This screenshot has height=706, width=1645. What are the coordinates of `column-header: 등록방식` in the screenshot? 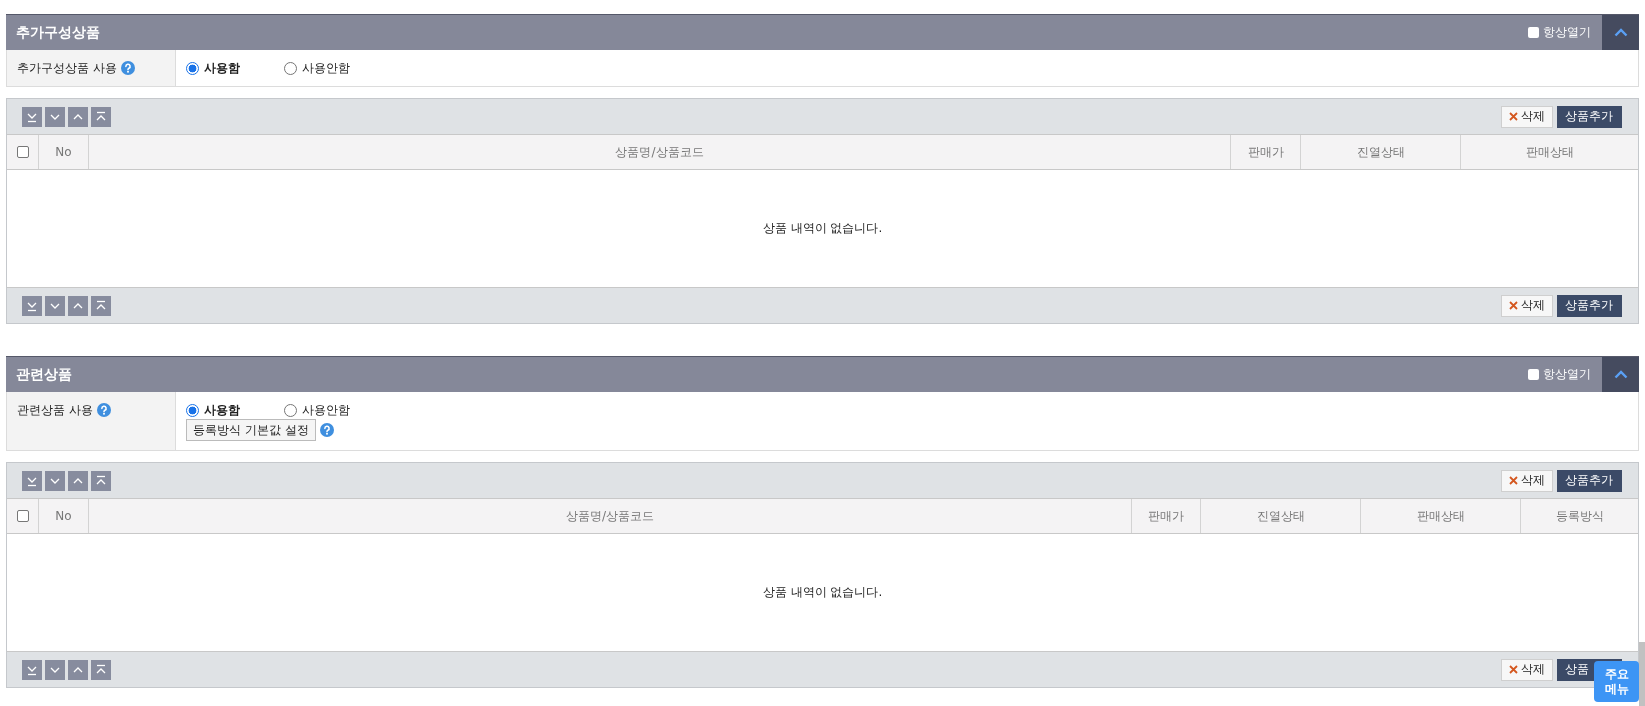 It's located at (1579, 516).